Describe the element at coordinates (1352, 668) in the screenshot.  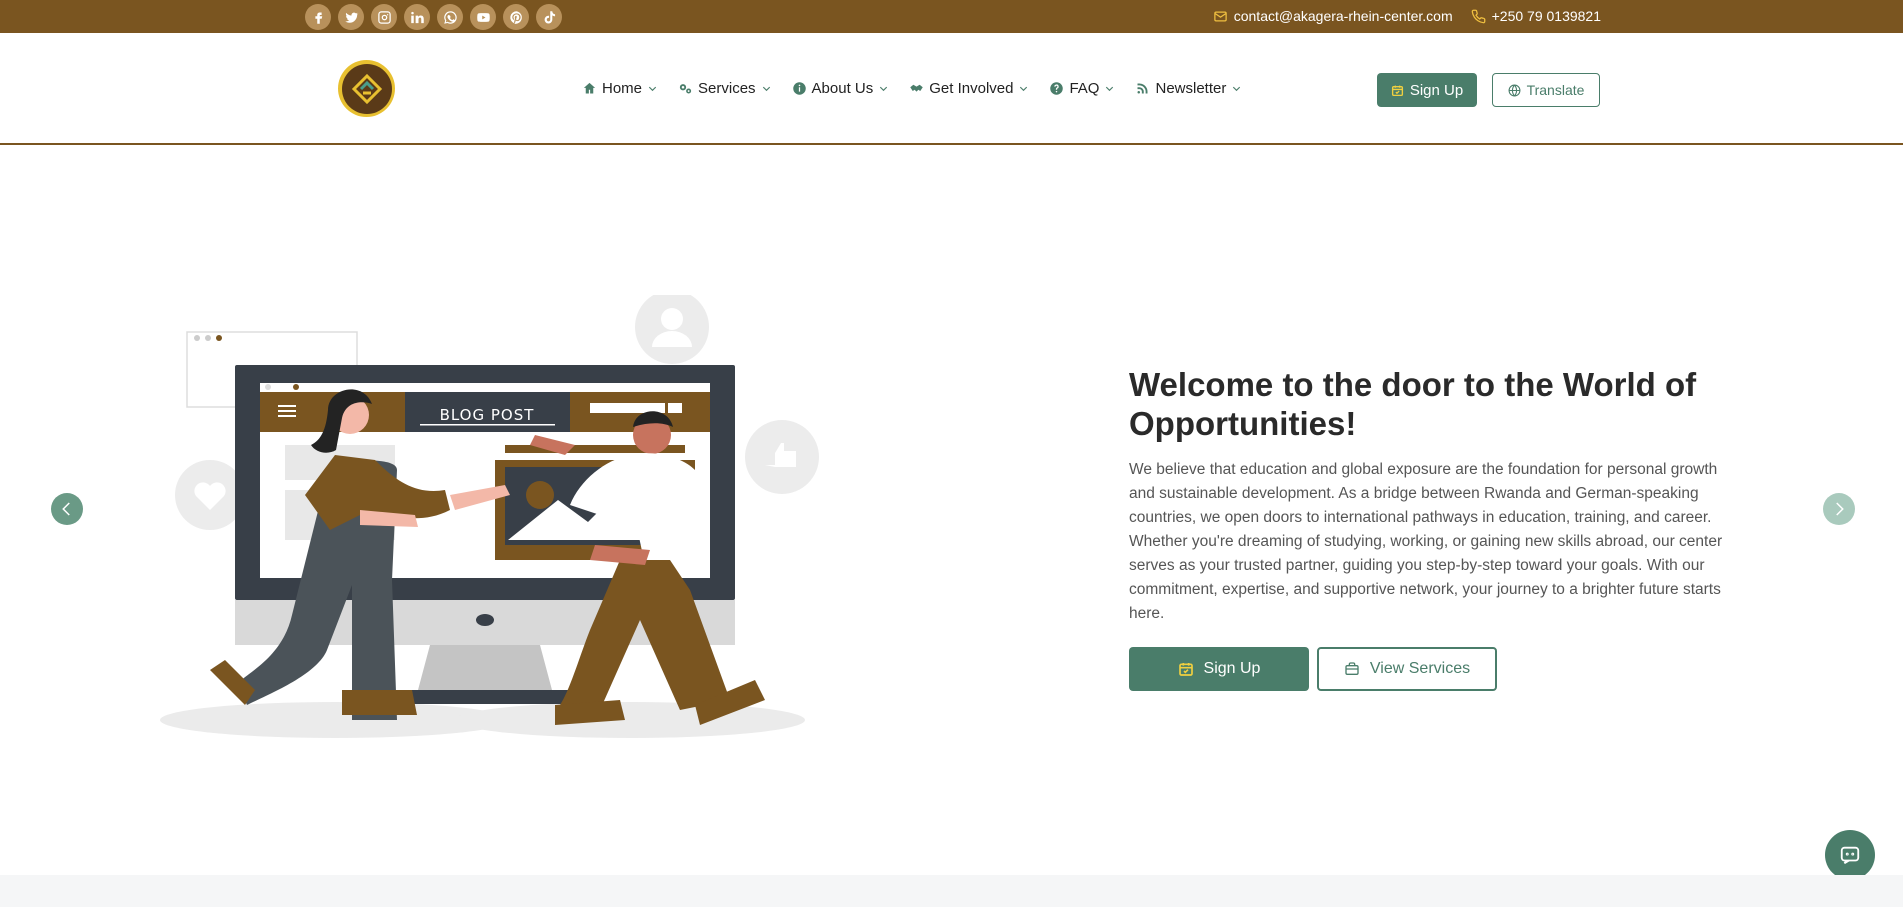
I see `briefcase-icon` at that location.